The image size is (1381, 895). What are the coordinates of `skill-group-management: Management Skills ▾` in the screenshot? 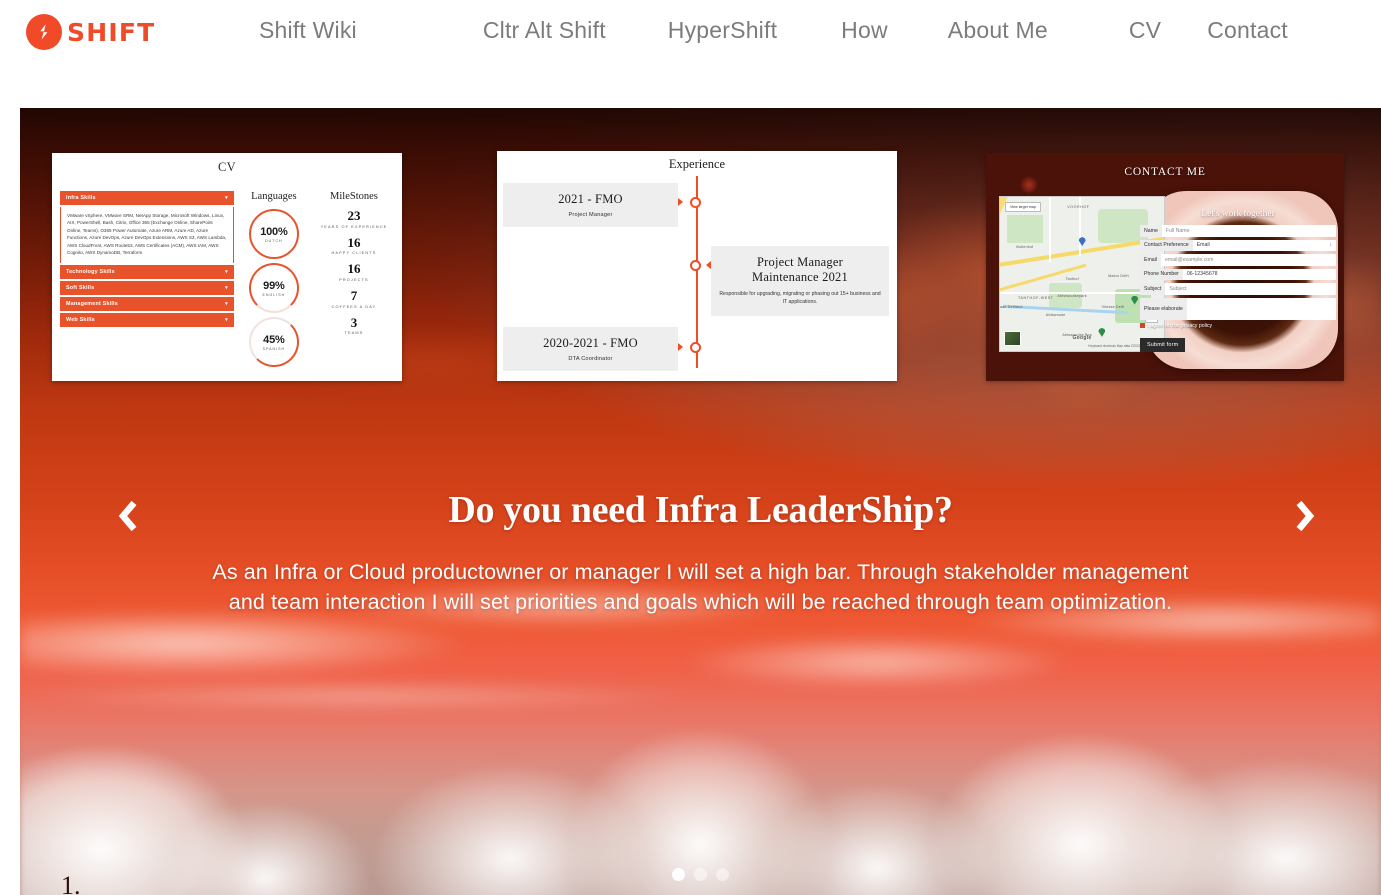 It's located at (147, 303).